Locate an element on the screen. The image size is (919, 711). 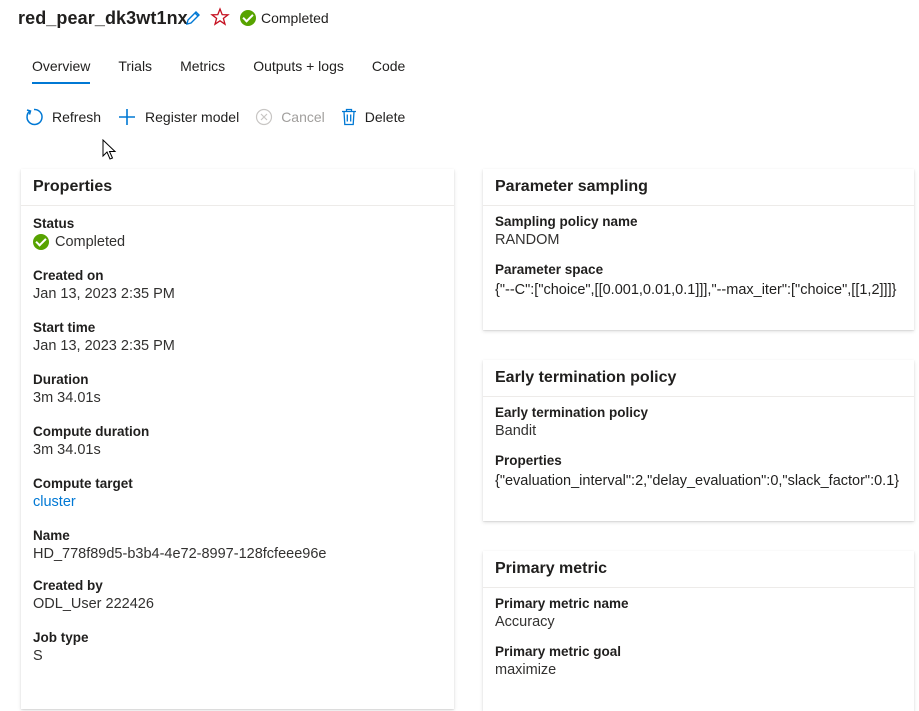
created-on-field: Created on Jan 13, 2023 2:35 PM is located at coordinates (237, 285).